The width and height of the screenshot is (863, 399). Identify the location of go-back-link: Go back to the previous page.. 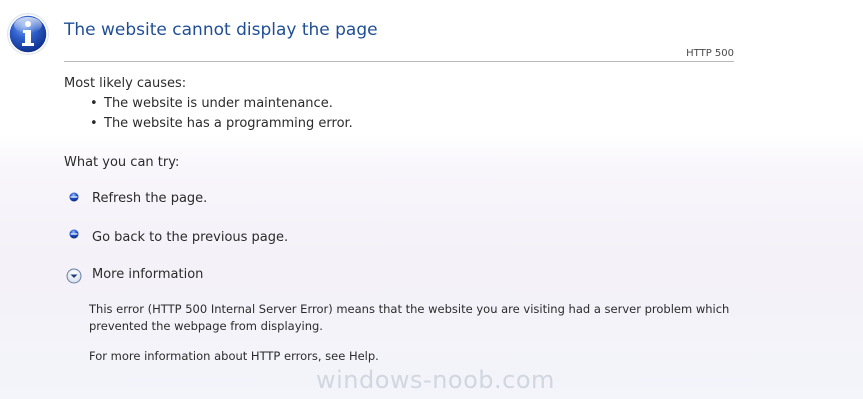
(190, 237).